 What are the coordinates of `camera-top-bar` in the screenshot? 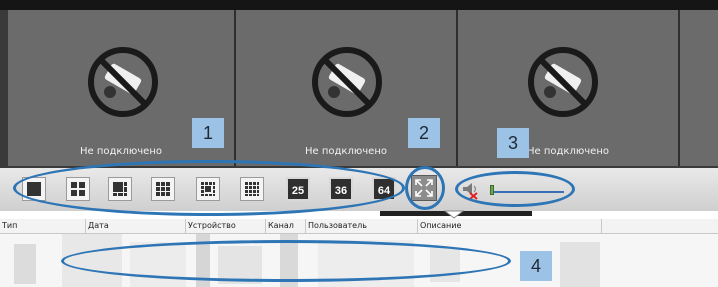 It's located at (359, 5).